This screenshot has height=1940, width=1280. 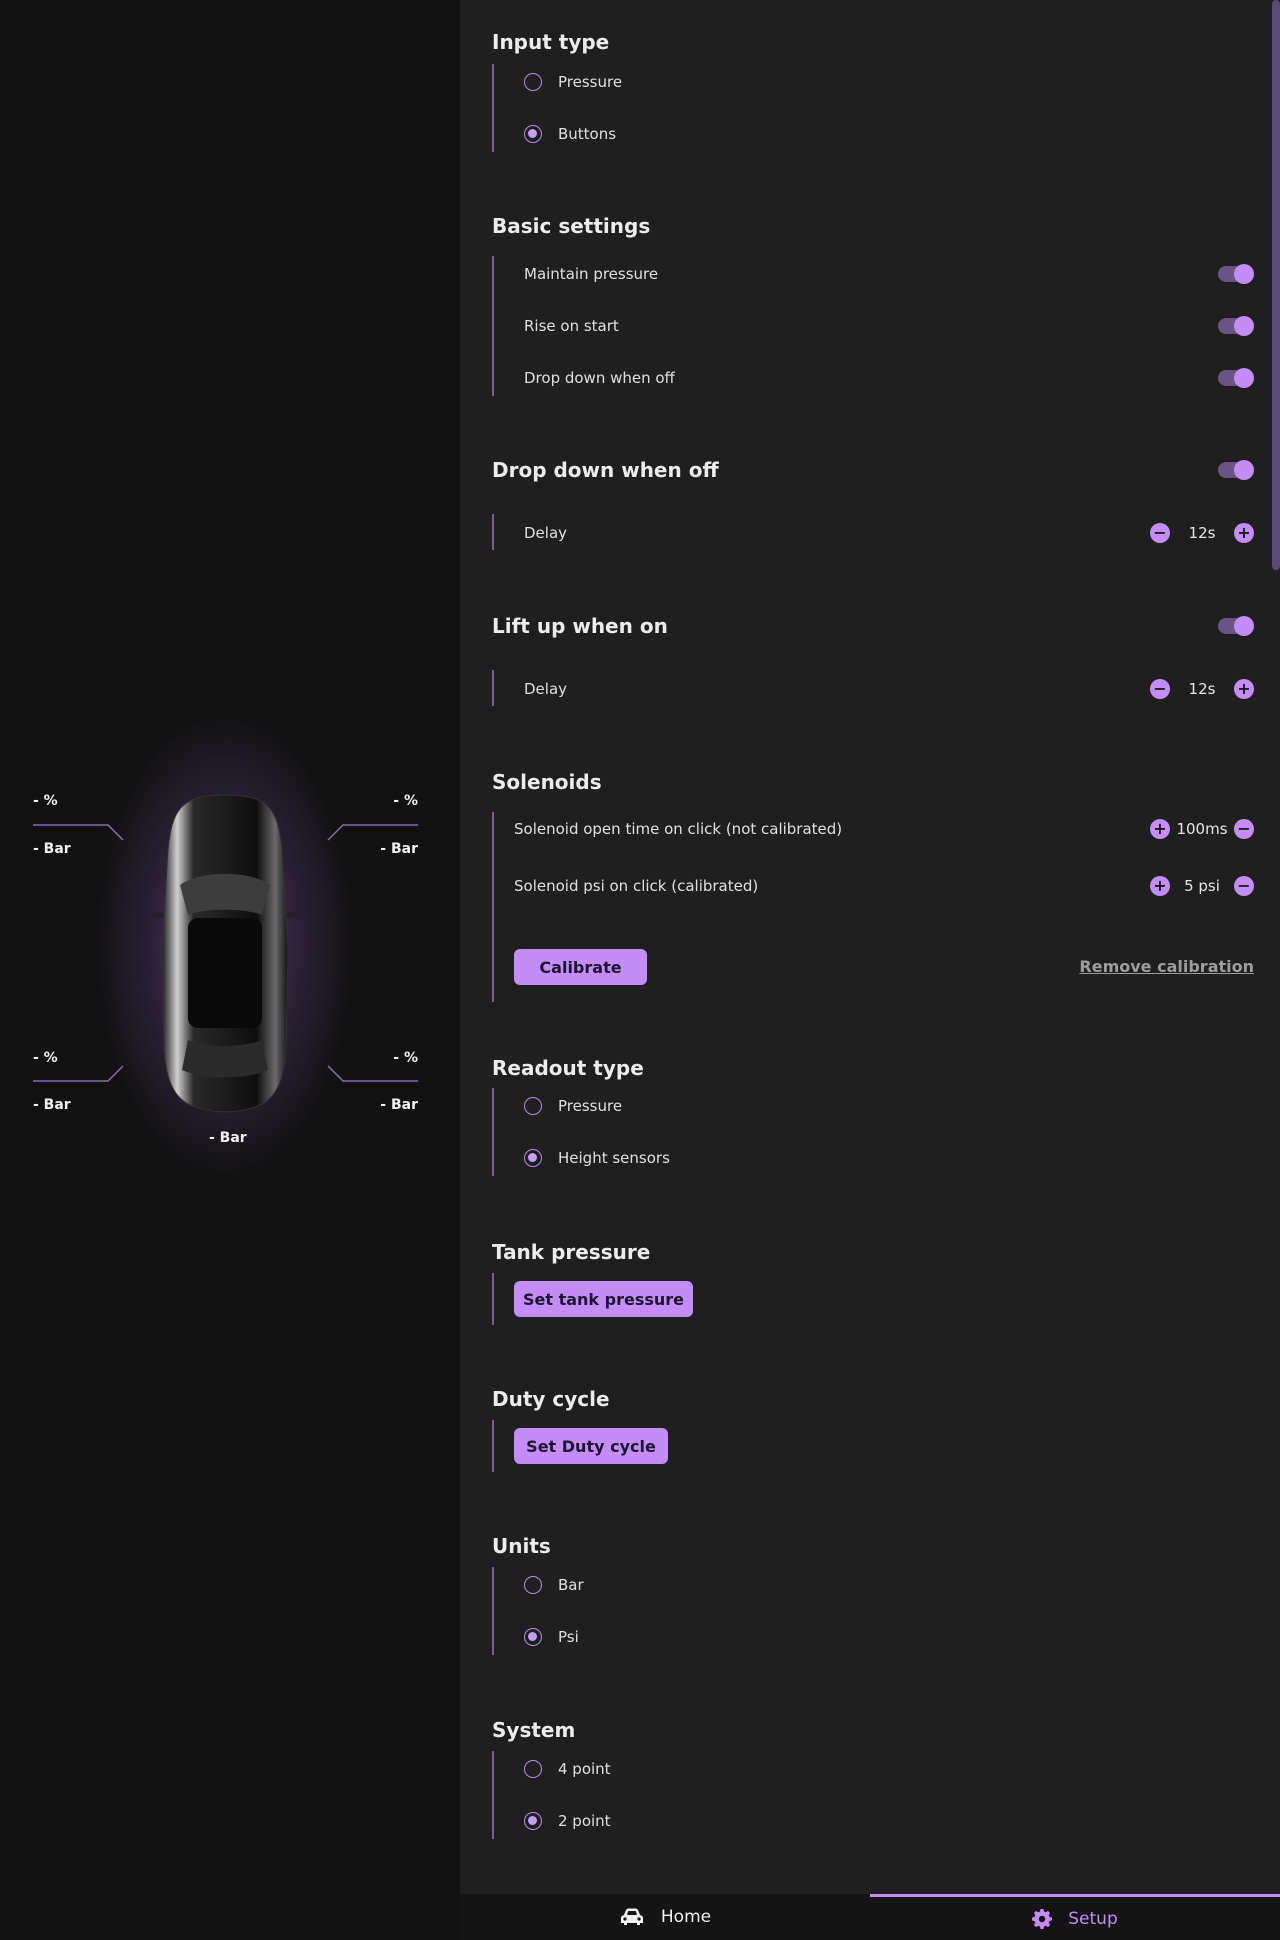 What do you see at coordinates (568, 1068) in the screenshot?
I see `section-title: Readout type` at bounding box center [568, 1068].